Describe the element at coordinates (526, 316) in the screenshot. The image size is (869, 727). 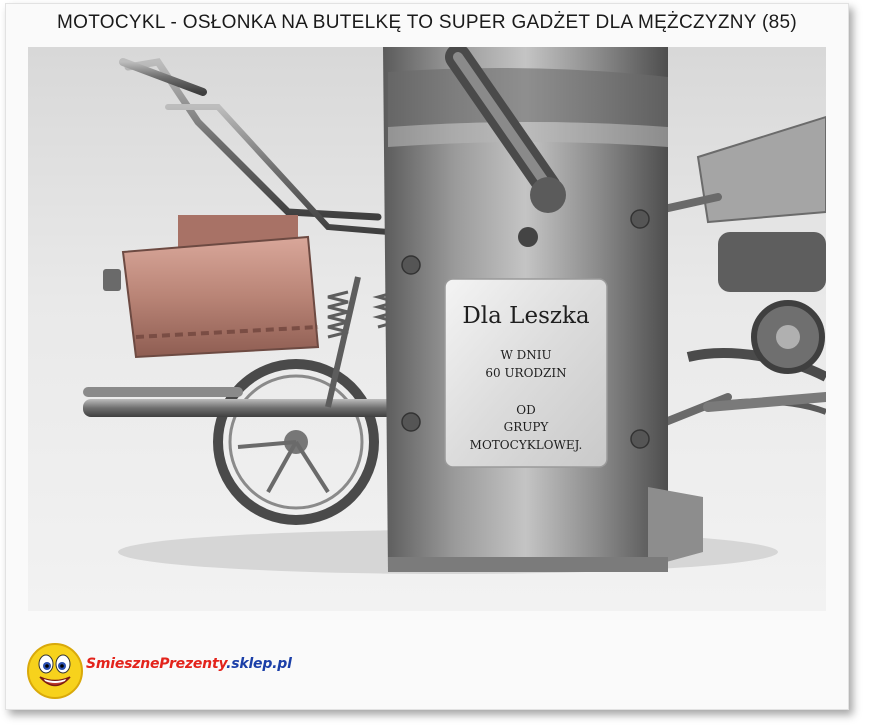
I see `plate-name: Dla Leszka` at that location.